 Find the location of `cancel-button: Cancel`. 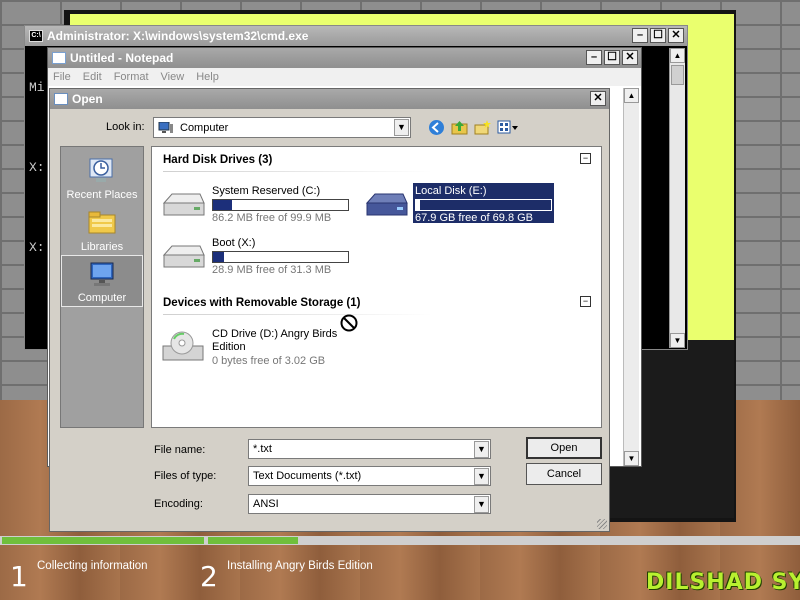

cancel-button: Cancel is located at coordinates (564, 474).